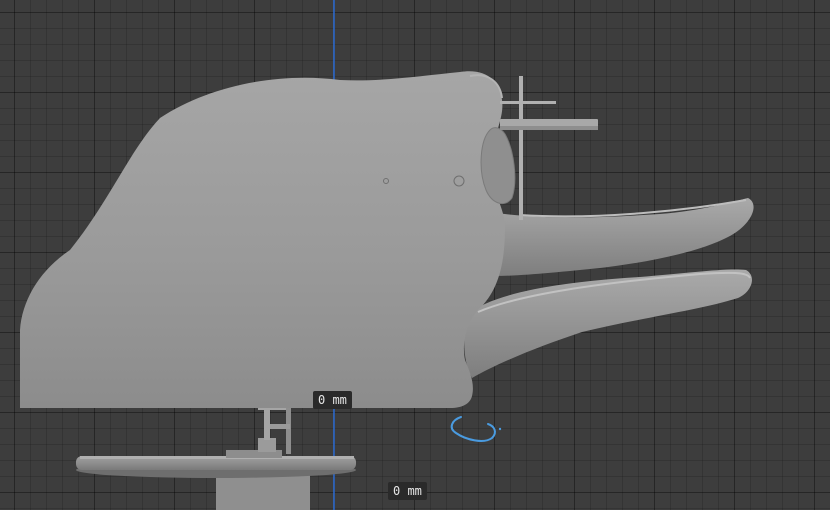 The width and height of the screenshot is (830, 510). What do you see at coordinates (267, 445) in the screenshot?
I see `support-block` at bounding box center [267, 445].